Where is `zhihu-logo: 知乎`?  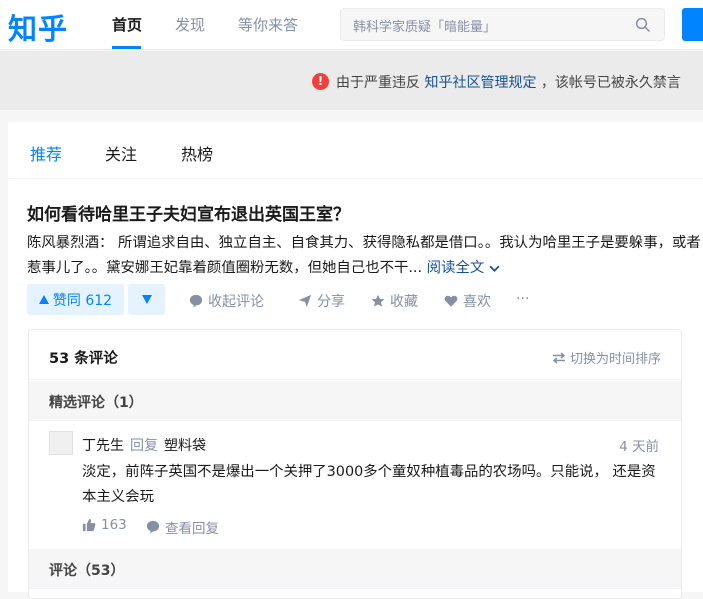
zhihu-logo: 知乎 is located at coordinates (38, 27).